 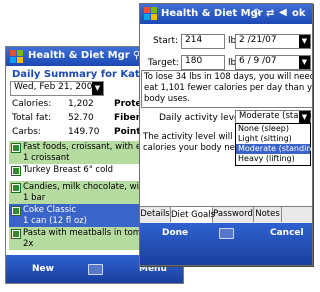 What do you see at coordinates (84, 132) in the screenshot?
I see `carbs-value: 149.70` at bounding box center [84, 132].